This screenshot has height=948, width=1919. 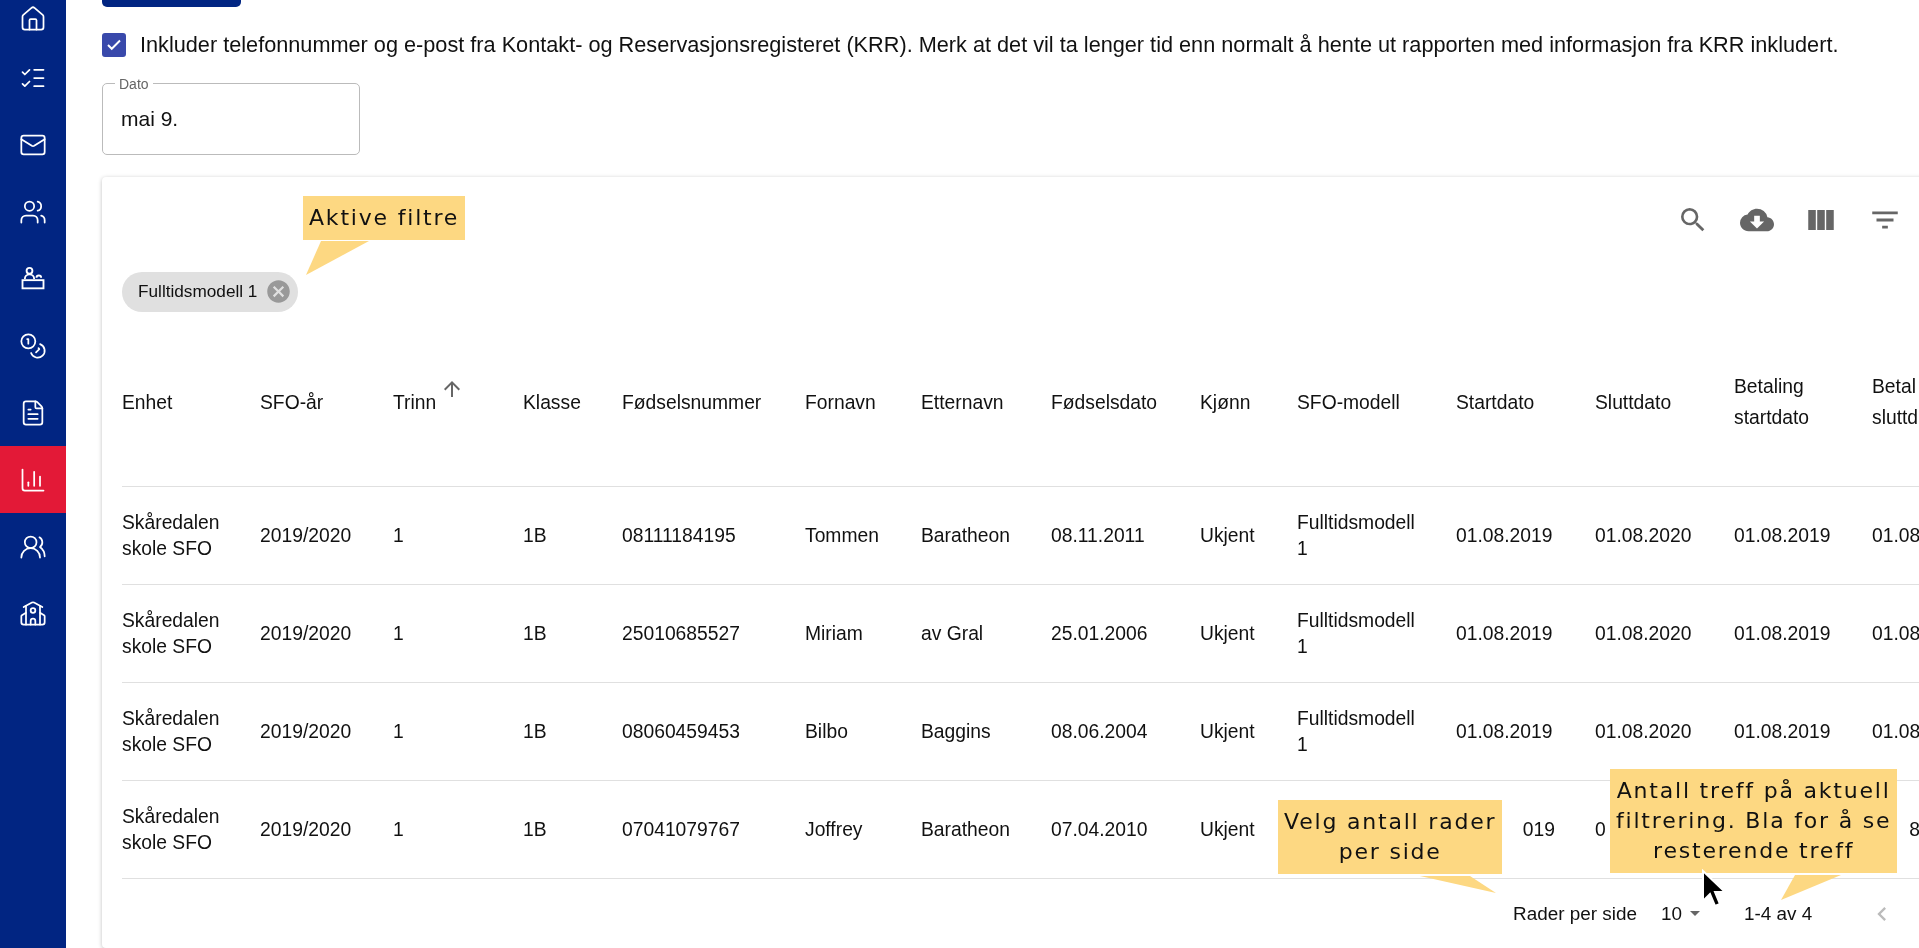 I want to click on table-cell: 08111184195, so click(x=679, y=535).